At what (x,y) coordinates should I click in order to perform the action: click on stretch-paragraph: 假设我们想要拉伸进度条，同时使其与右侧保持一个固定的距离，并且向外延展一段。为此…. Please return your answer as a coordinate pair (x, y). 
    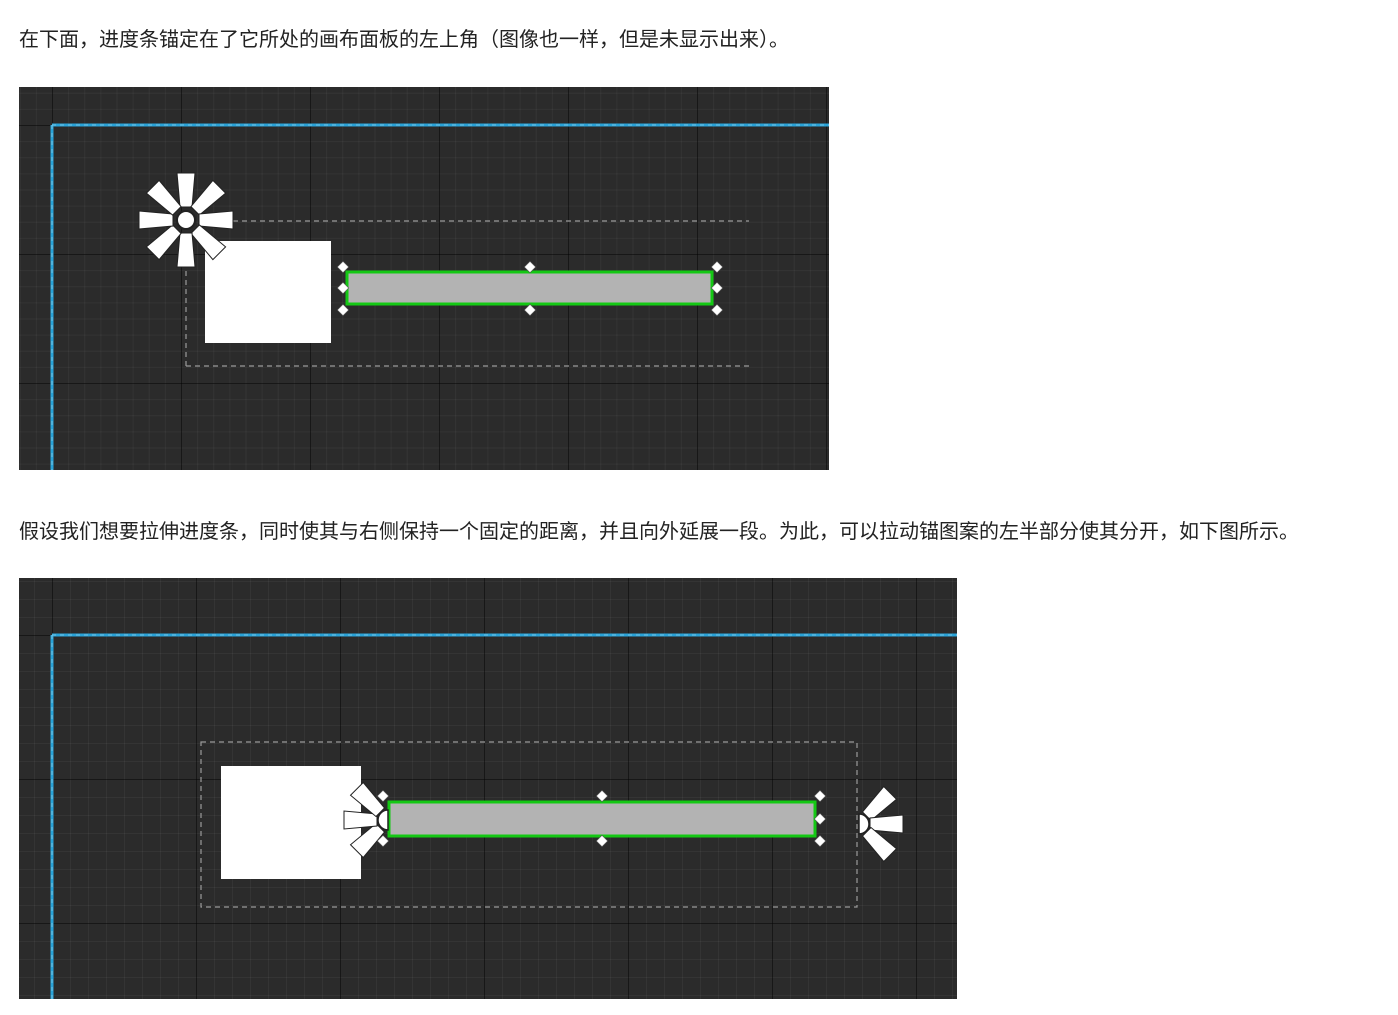
    Looking at the image, I should click on (659, 531).